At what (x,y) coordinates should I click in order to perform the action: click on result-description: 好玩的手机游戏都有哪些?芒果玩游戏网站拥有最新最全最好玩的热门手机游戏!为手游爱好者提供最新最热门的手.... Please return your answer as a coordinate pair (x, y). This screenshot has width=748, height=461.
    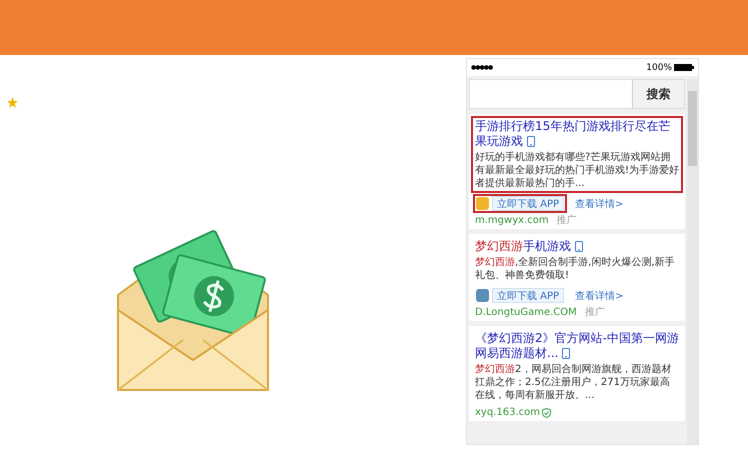
    Looking at the image, I should click on (577, 170).